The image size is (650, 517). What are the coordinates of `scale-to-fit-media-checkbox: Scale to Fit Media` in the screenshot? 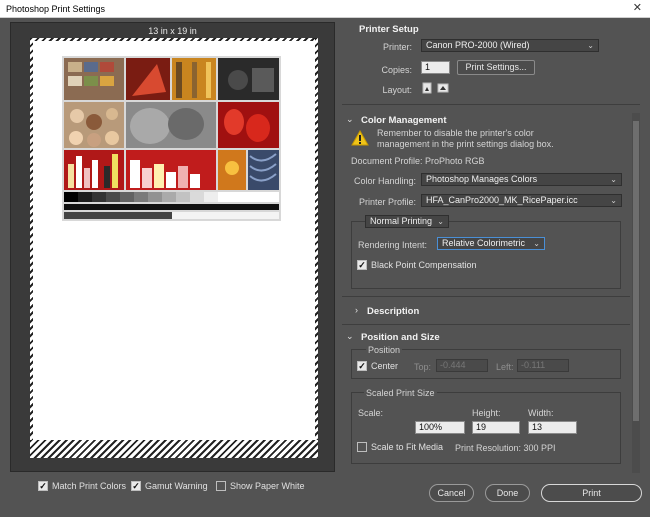 It's located at (400, 447).